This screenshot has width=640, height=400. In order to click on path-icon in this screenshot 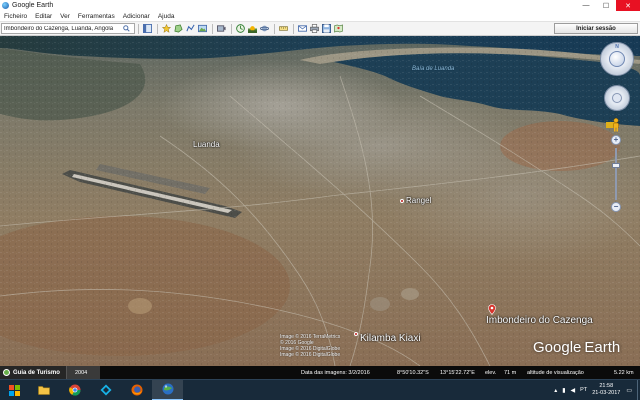, I will do `click(190, 28)`.